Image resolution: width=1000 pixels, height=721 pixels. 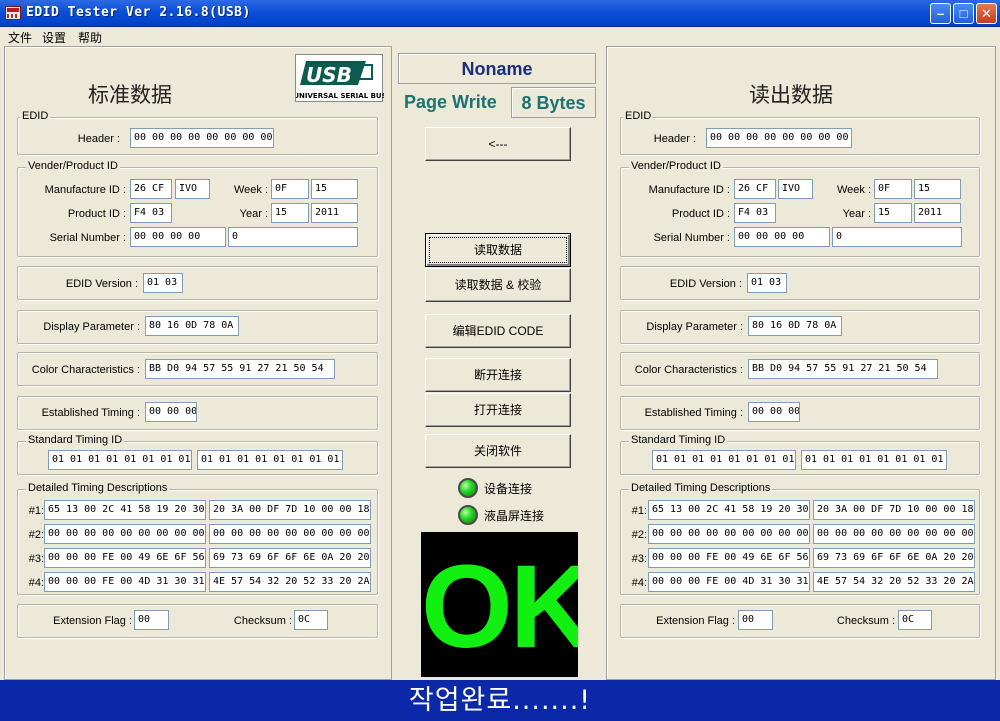 I want to click on right-detailed-label-2: #2:, so click(x=639, y=535).